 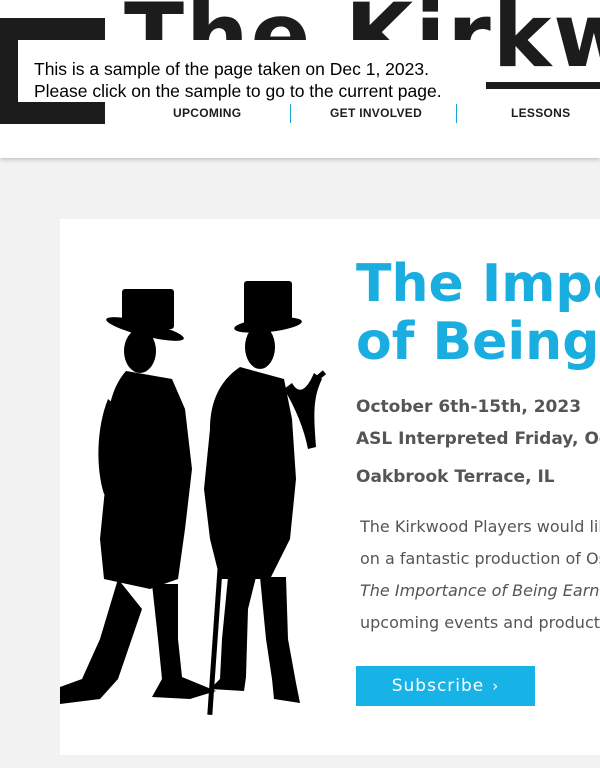 What do you see at coordinates (207, 113) in the screenshot?
I see `nav-upcoming: UPCOMING` at bounding box center [207, 113].